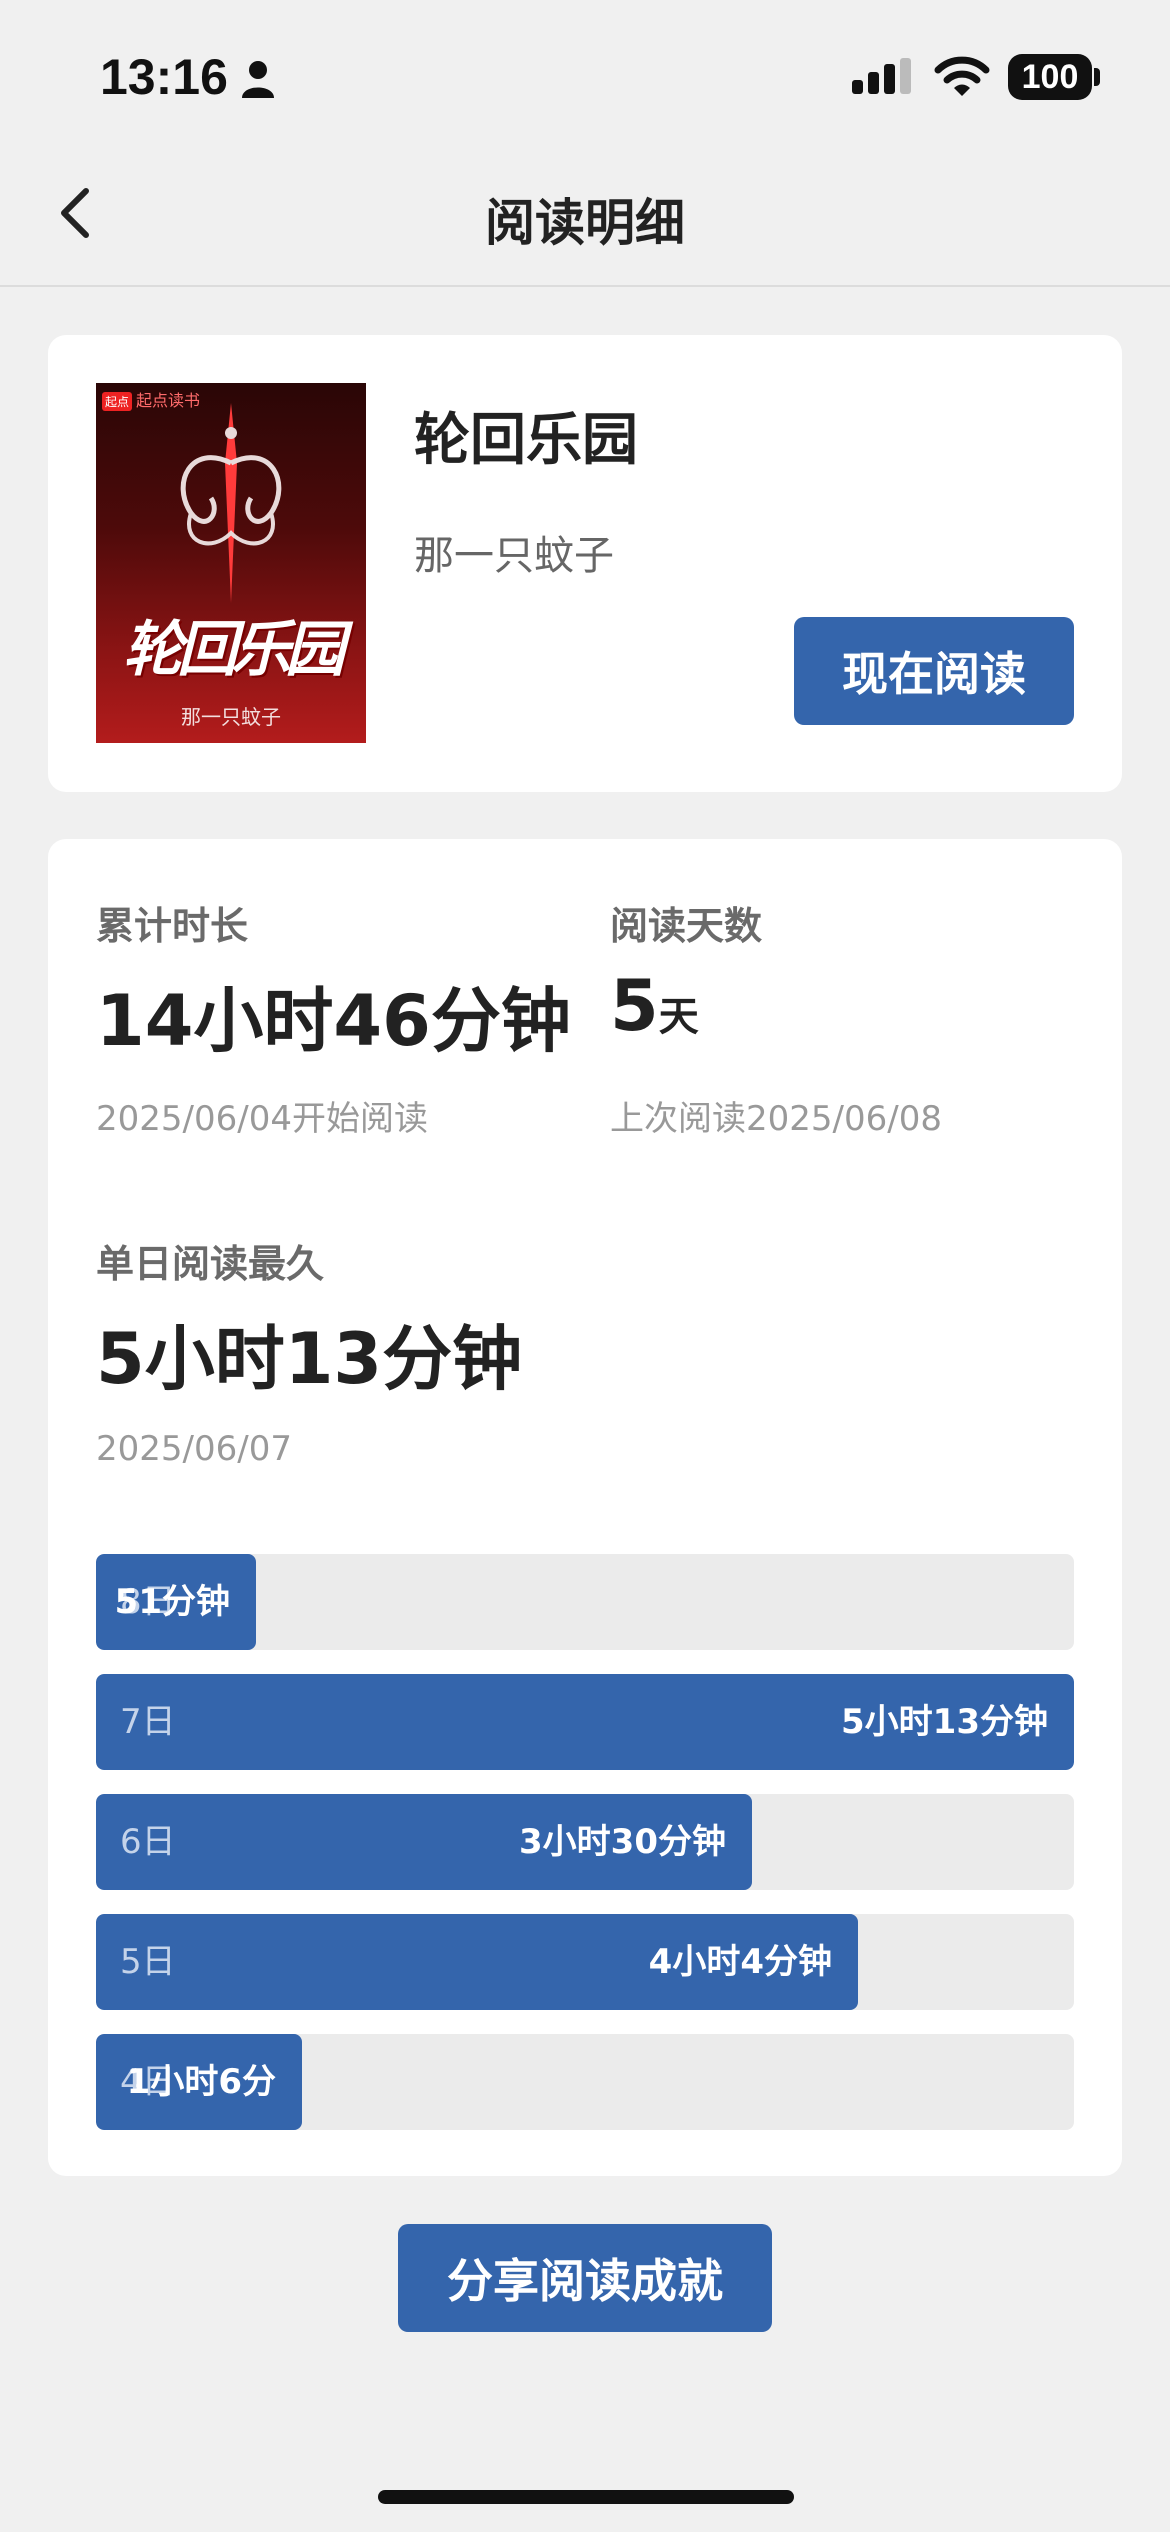 This screenshot has height=2532, width=1170. What do you see at coordinates (309, 1359) in the screenshot?
I see `max-day-value: 5小时13分钟` at bounding box center [309, 1359].